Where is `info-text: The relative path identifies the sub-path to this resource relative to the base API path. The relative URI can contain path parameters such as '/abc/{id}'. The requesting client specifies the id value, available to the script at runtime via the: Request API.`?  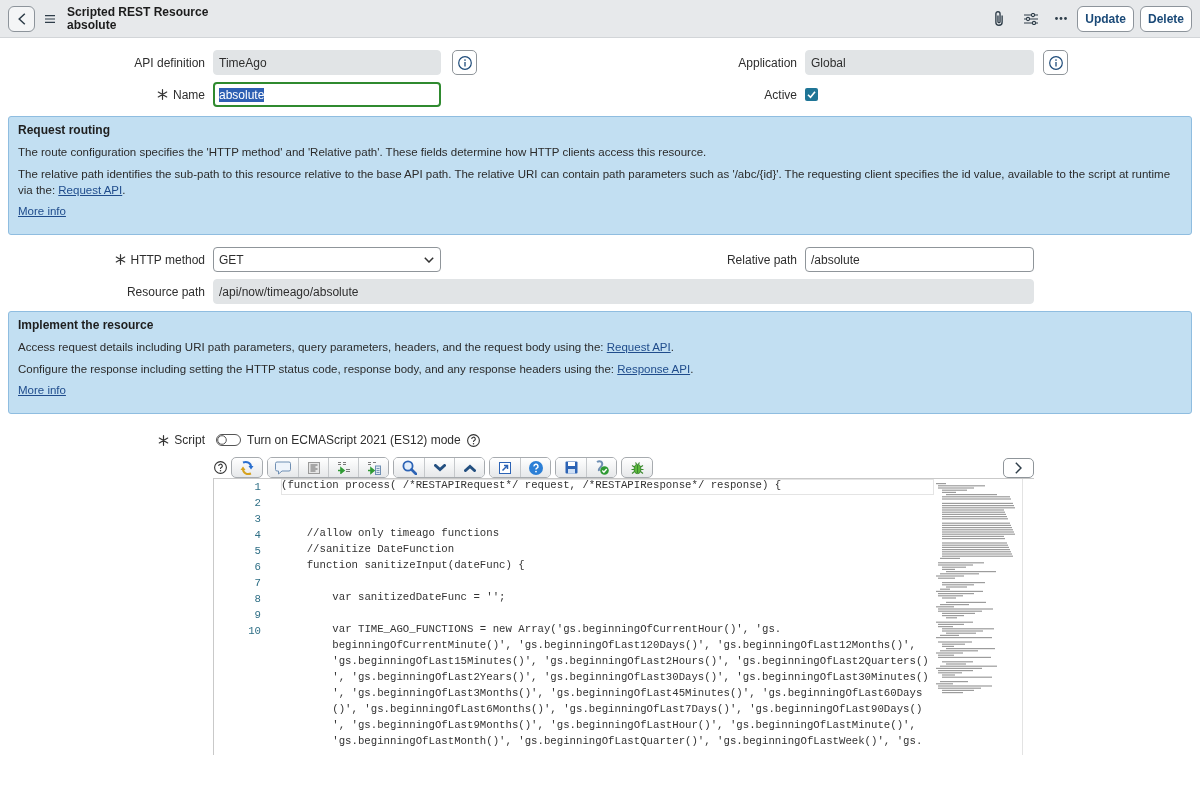 info-text: The relative path identifies the sub-path to this resource relative to the base API path. The relative URI can contain path parameters such as '/abc/{id}'. The requesting client specifies the id value, available to the script at runtime via the: Request API. is located at coordinates (595, 182).